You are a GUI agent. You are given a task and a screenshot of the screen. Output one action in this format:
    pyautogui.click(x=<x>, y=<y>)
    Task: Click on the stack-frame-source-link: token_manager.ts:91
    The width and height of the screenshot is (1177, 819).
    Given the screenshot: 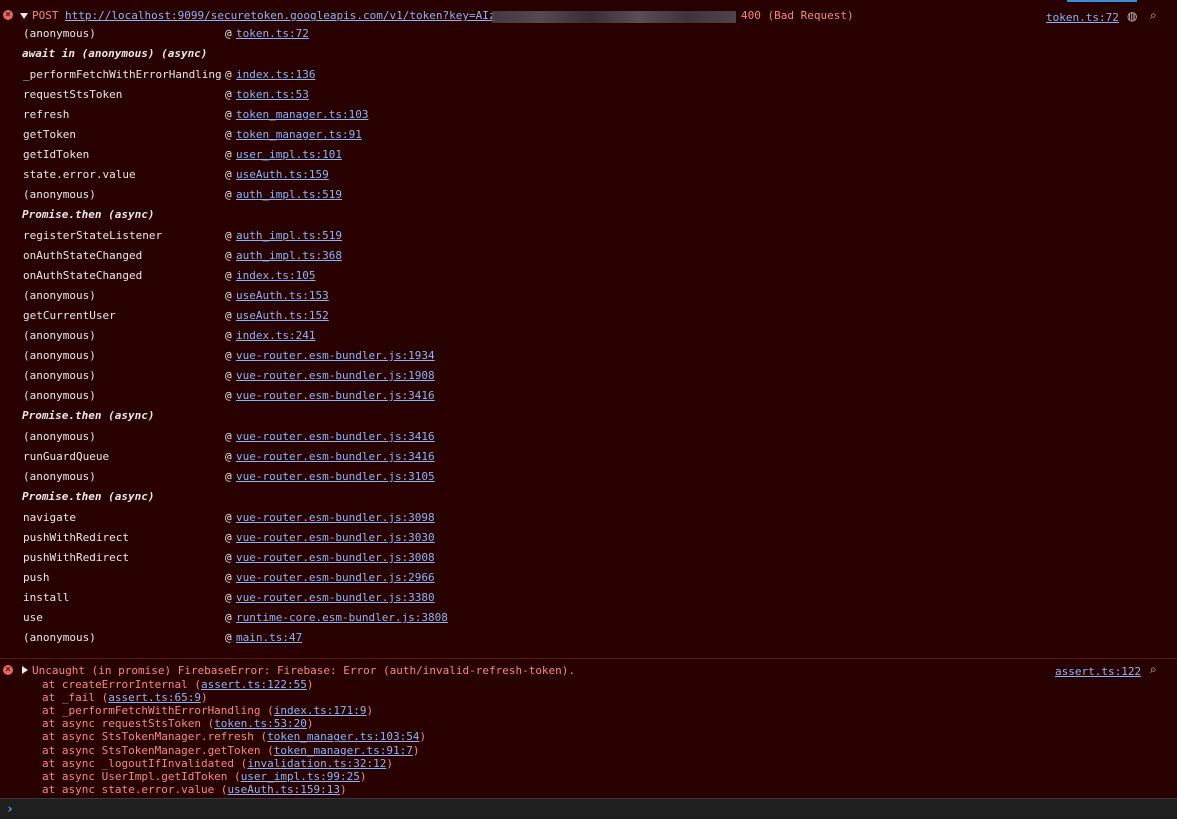 What is the action you would take?
    pyautogui.click(x=299, y=134)
    